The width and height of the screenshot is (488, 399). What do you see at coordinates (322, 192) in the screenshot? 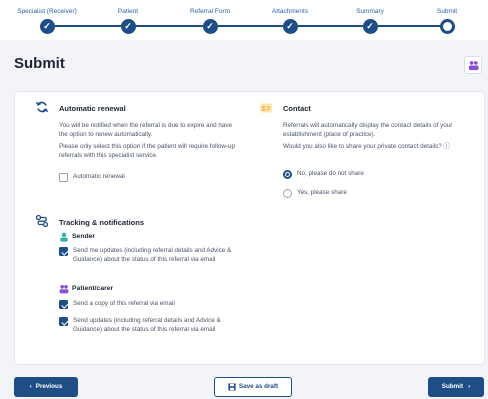
I see `radio-share-label: Yes, please share` at bounding box center [322, 192].